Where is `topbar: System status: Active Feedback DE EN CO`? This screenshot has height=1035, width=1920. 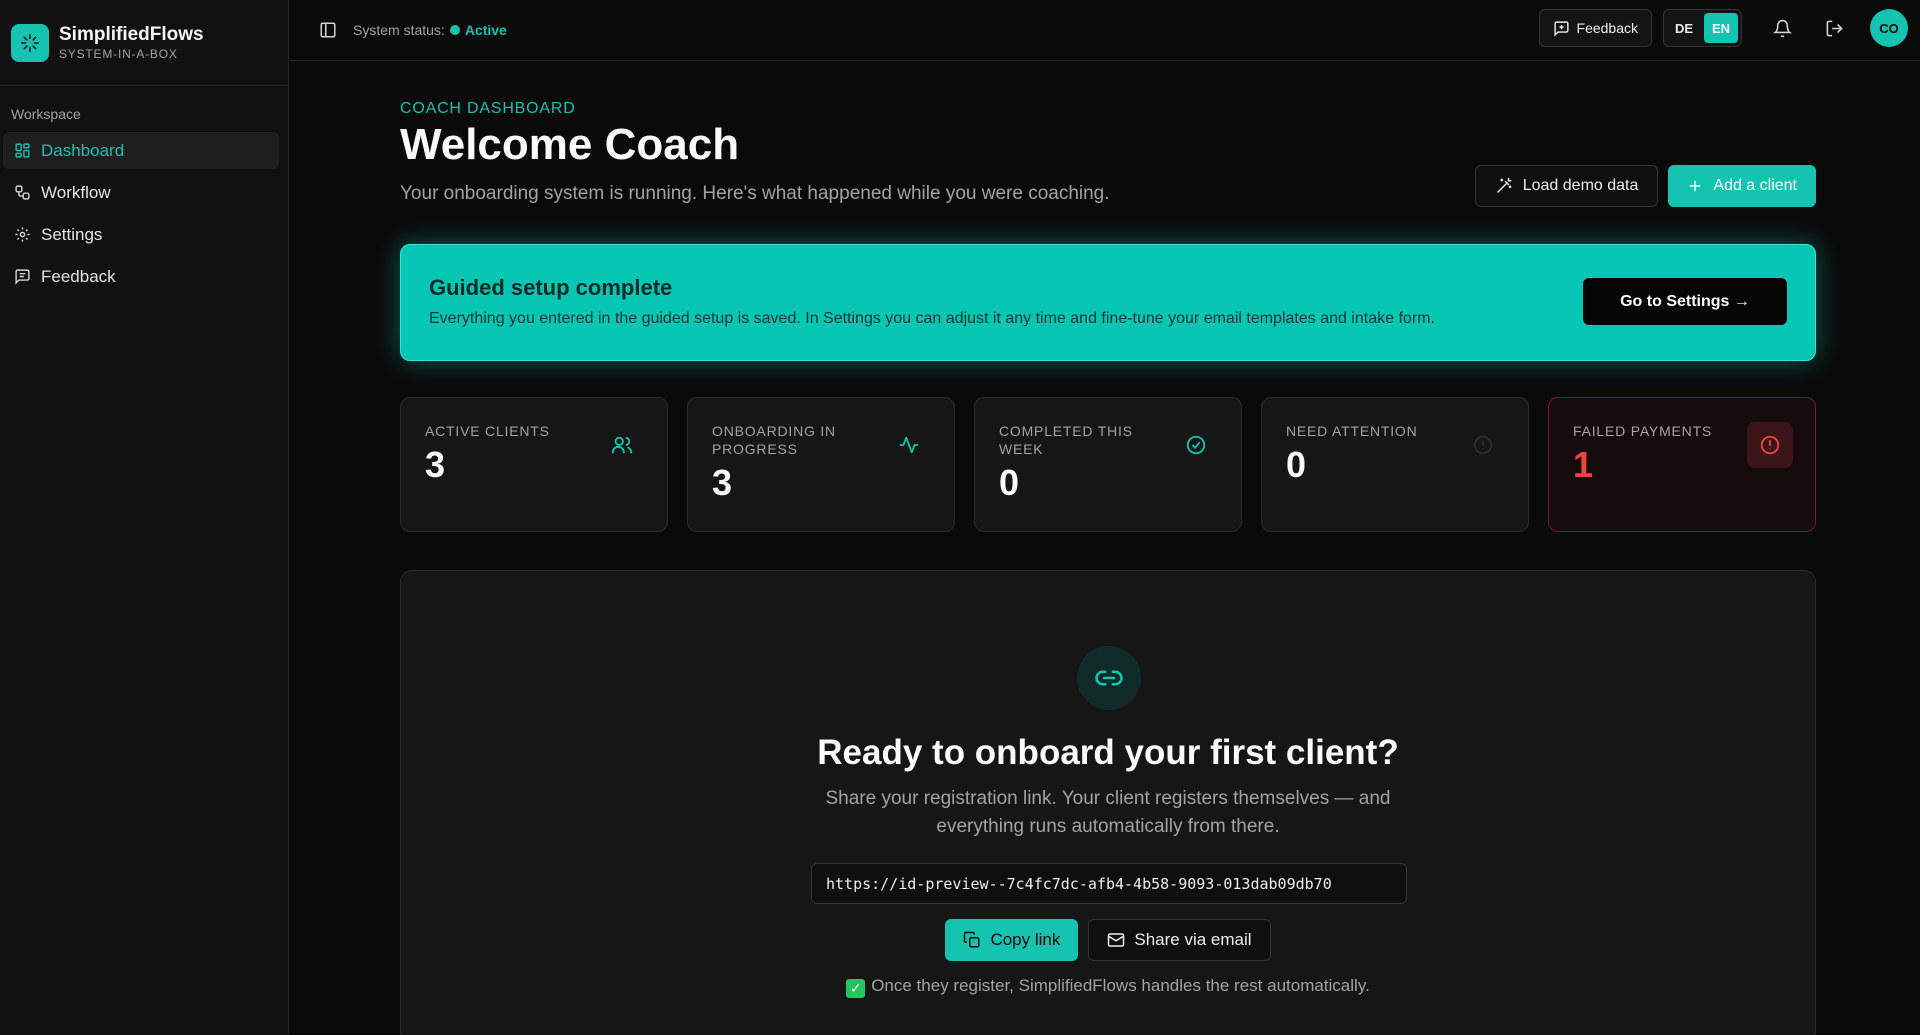
topbar: System status: Active Feedback DE EN CO is located at coordinates (1105, 30).